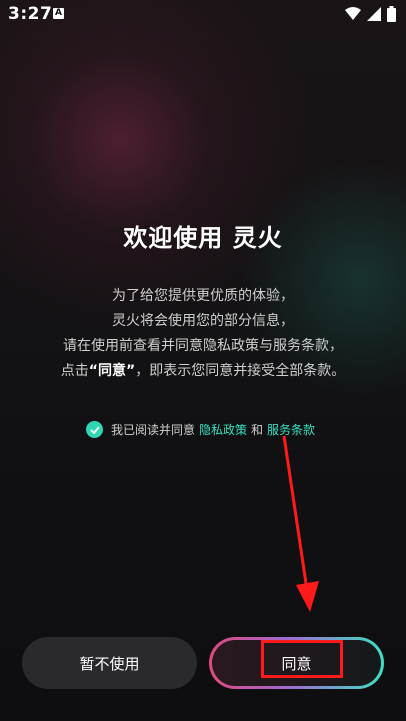  Describe the element at coordinates (391, 14) in the screenshot. I see `battery-icon` at that location.